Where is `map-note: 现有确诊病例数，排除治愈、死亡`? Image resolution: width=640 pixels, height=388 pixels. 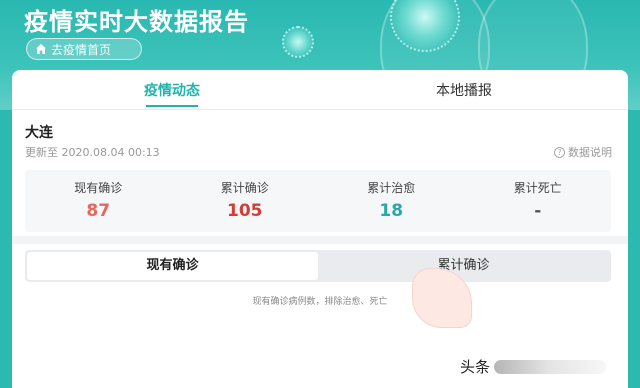 map-note: 现有确诊病例数，排除治愈、死亡 is located at coordinates (320, 302).